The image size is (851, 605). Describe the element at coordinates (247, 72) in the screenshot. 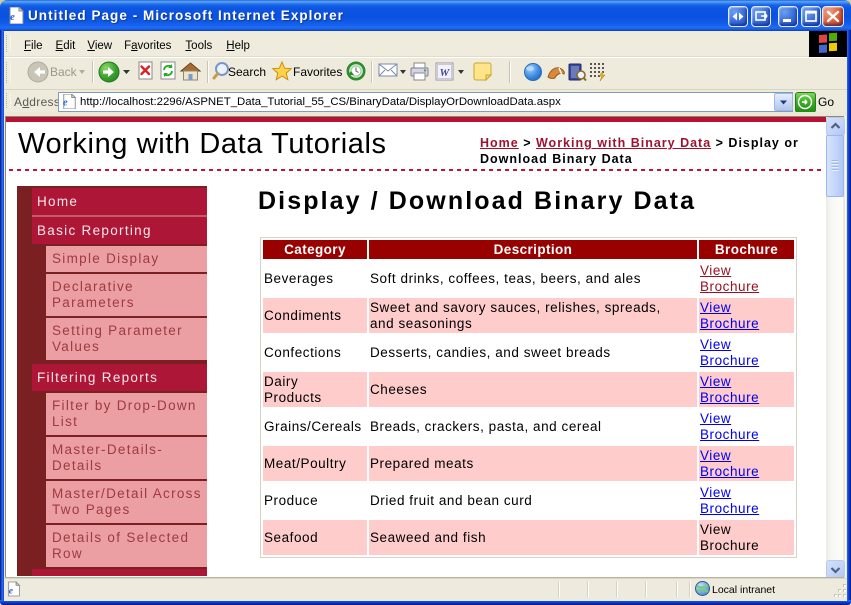

I see `svg-text: Search` at that location.